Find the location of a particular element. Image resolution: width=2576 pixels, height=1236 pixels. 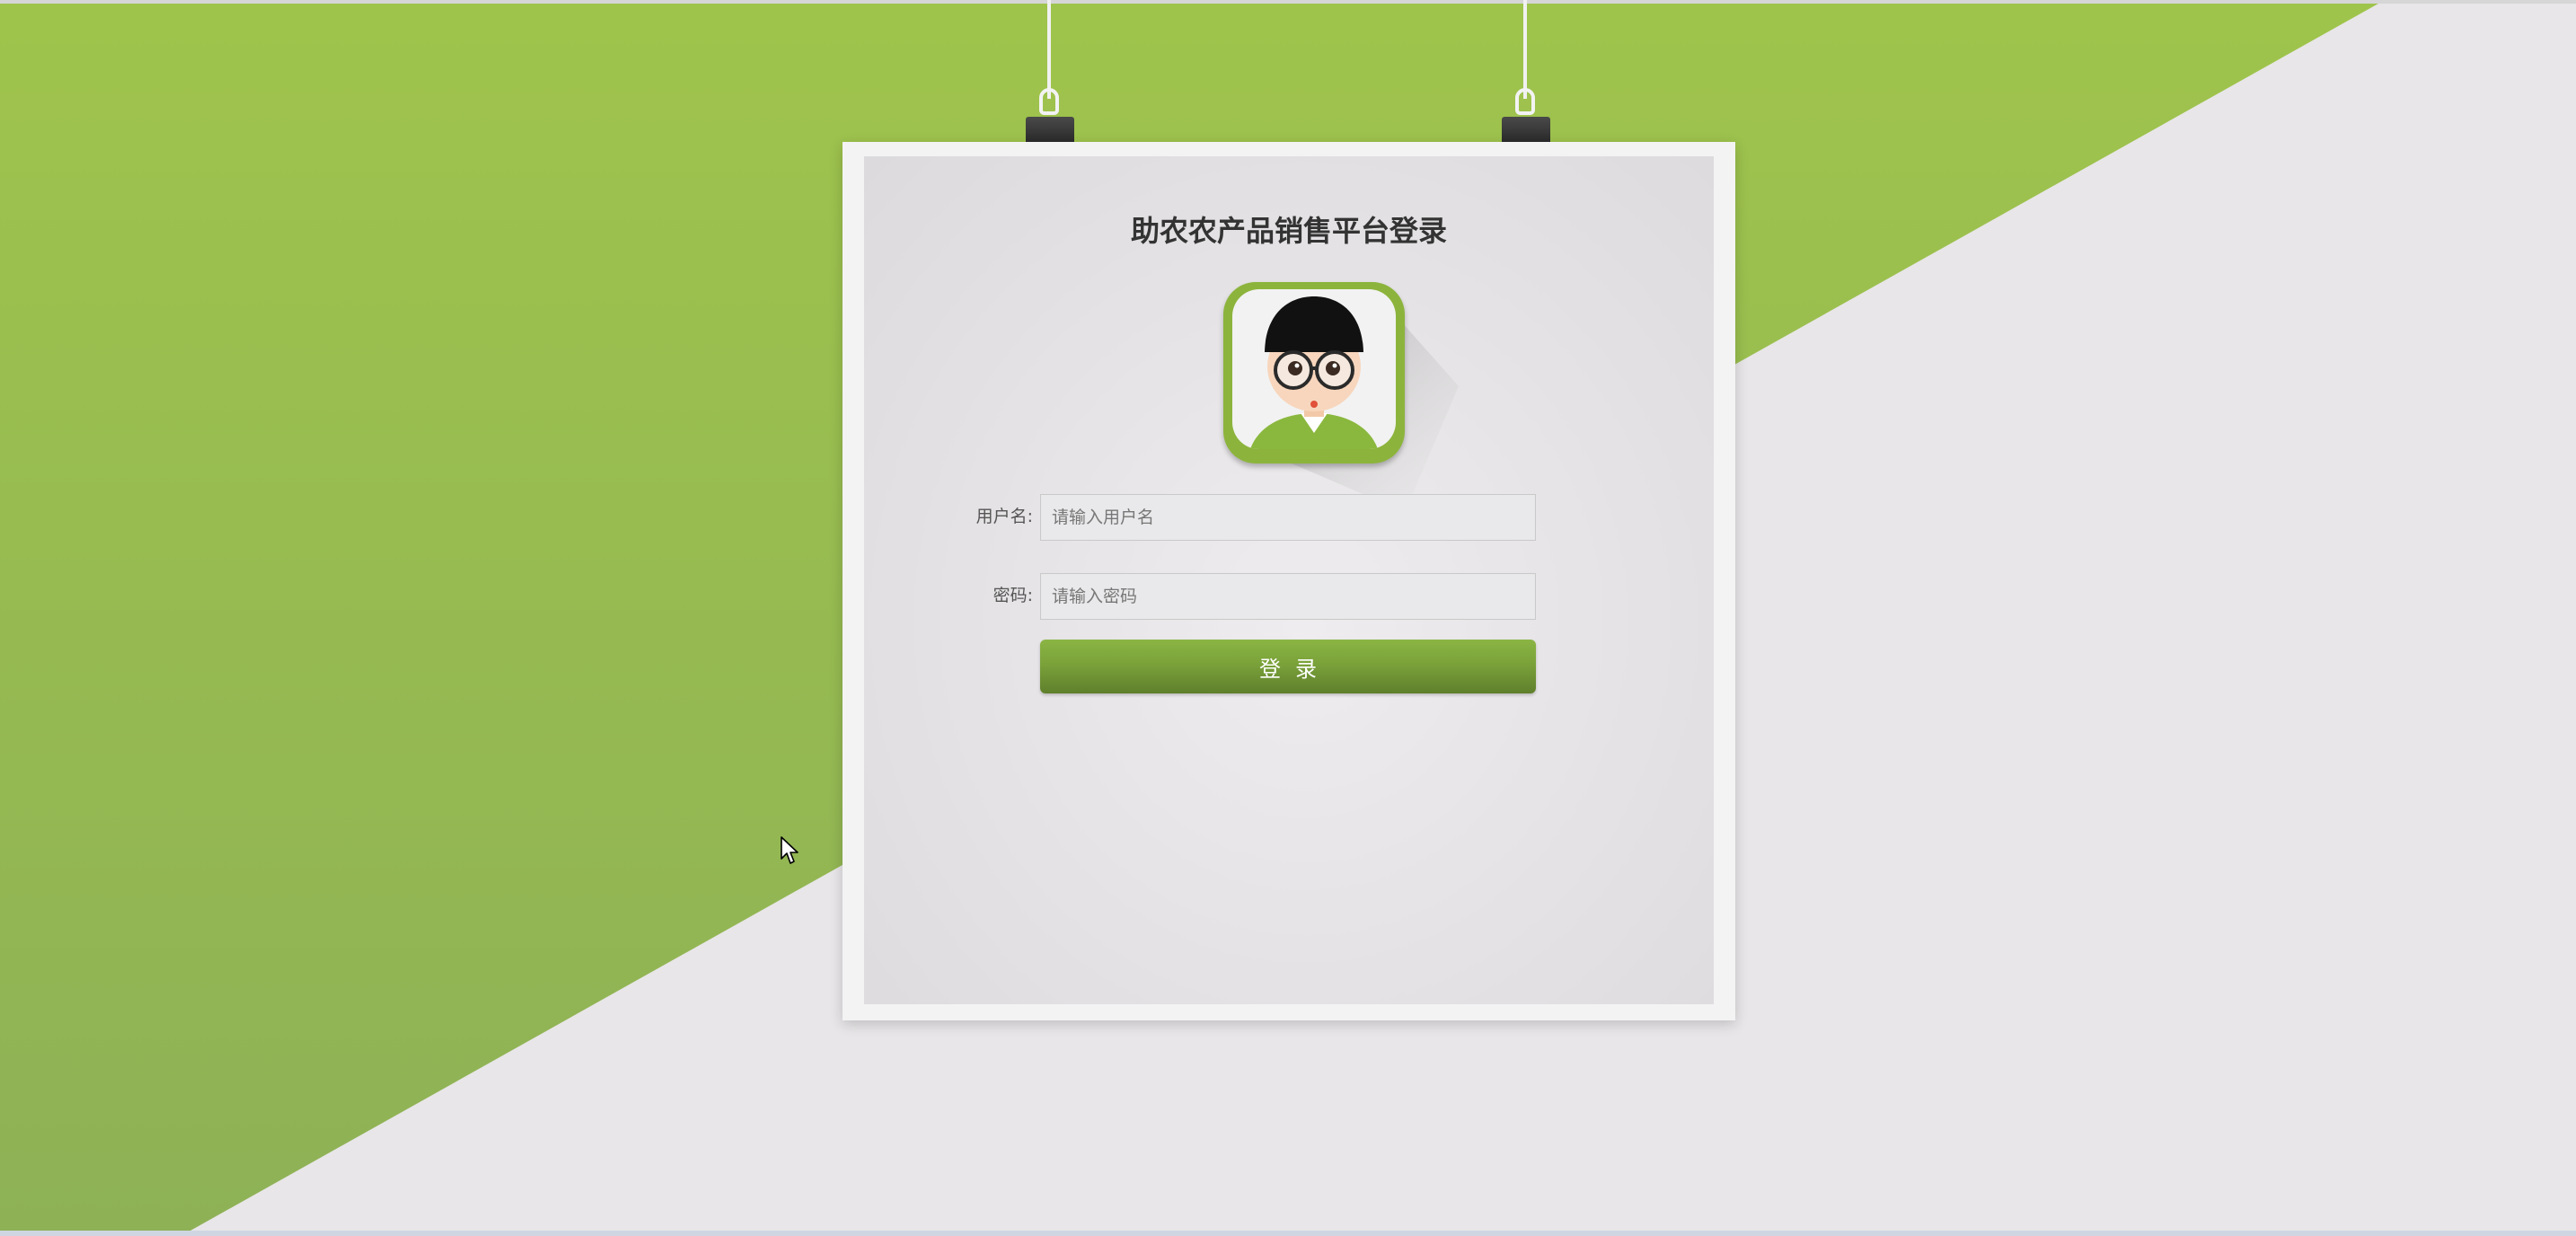

user-avatar-icon is located at coordinates (1314, 373).